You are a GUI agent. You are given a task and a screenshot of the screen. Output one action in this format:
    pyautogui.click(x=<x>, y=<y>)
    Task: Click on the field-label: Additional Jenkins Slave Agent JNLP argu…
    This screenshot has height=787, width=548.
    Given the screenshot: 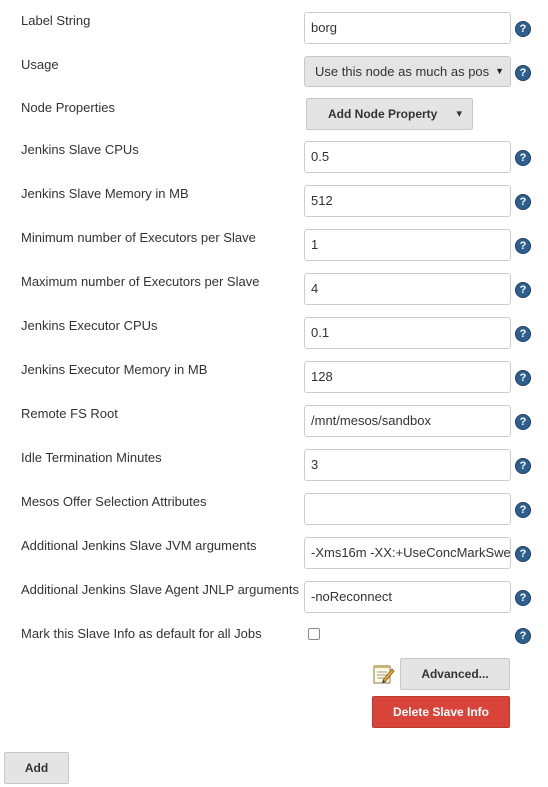 What is the action you would take?
    pyautogui.click(x=160, y=589)
    